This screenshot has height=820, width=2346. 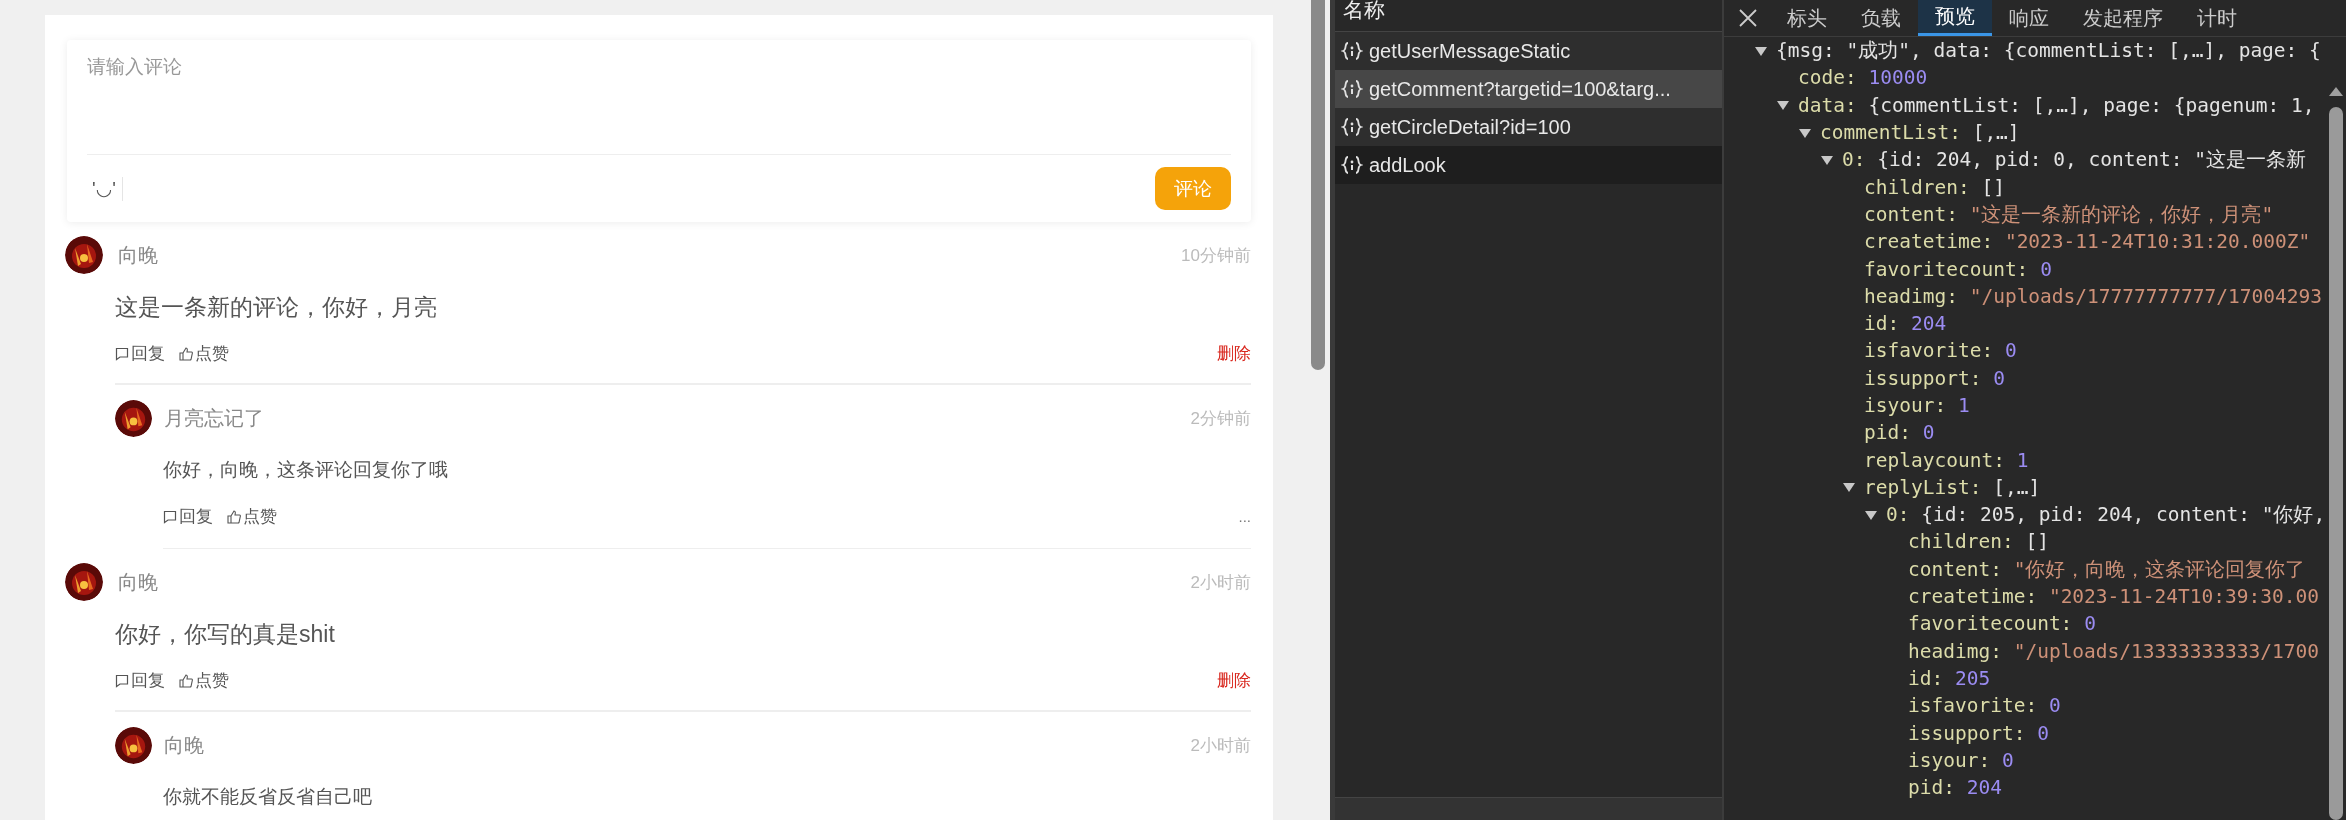 What do you see at coordinates (225, 634) in the screenshot?
I see `comment-text: 你好，你写的真是shit` at bounding box center [225, 634].